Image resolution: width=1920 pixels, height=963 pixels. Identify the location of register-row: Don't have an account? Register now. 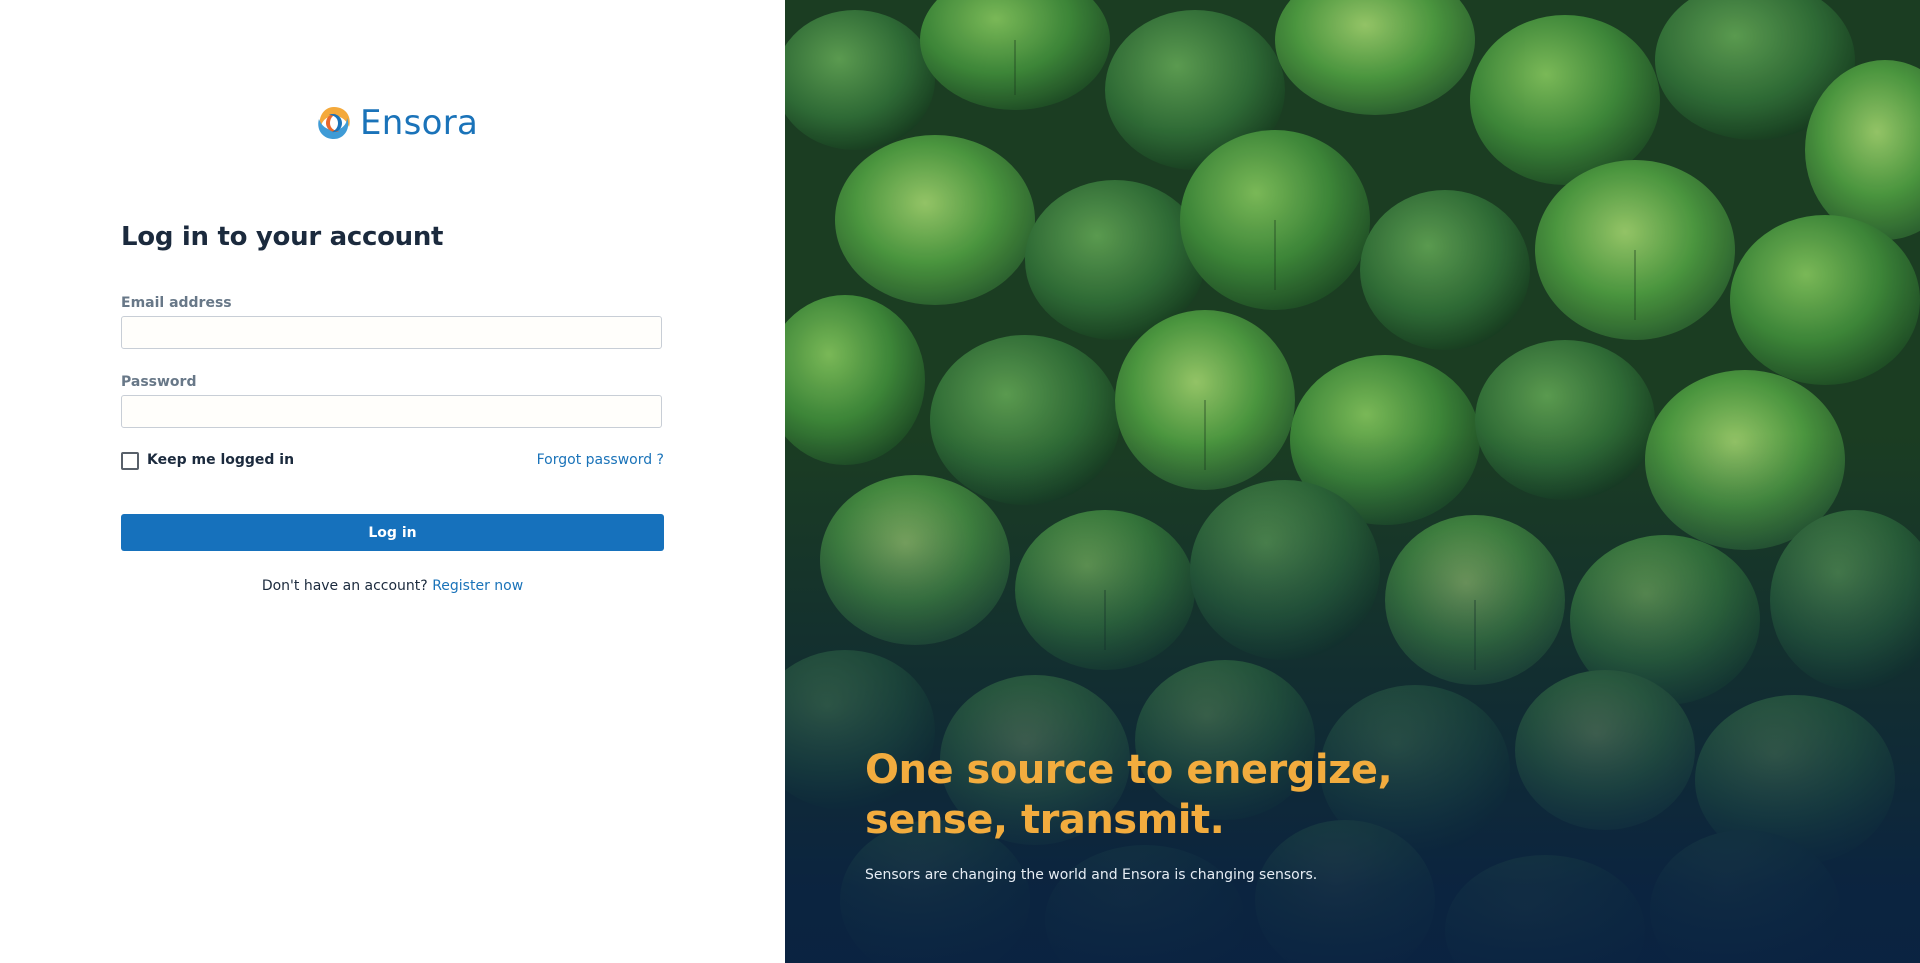
(392, 586).